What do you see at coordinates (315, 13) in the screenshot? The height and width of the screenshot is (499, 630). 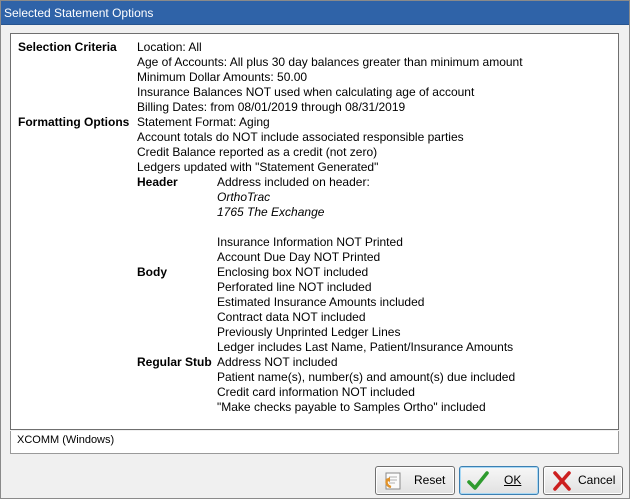 I see `title-bar: Selected Statement Options` at bounding box center [315, 13].